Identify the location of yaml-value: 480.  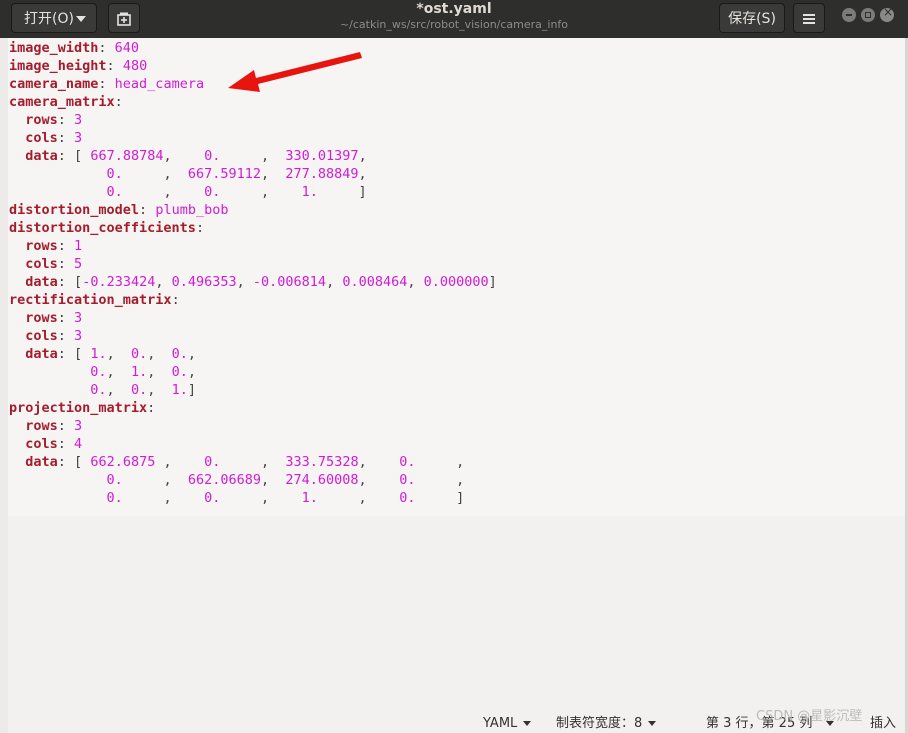
(135, 66).